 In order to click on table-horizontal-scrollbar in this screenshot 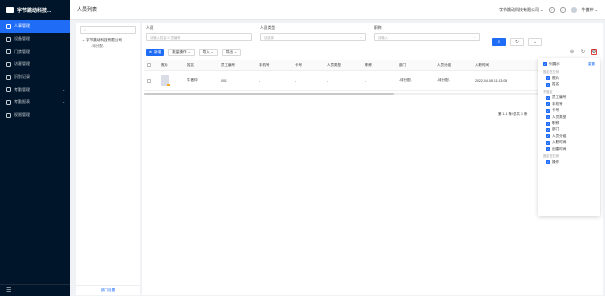, I will do `click(341, 94)`.